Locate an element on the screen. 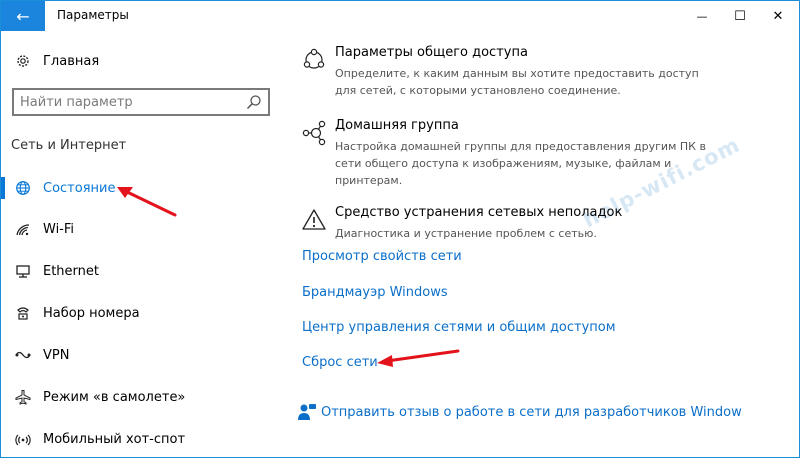 The width and height of the screenshot is (800, 458). minimize-icon: — is located at coordinates (702, 16).